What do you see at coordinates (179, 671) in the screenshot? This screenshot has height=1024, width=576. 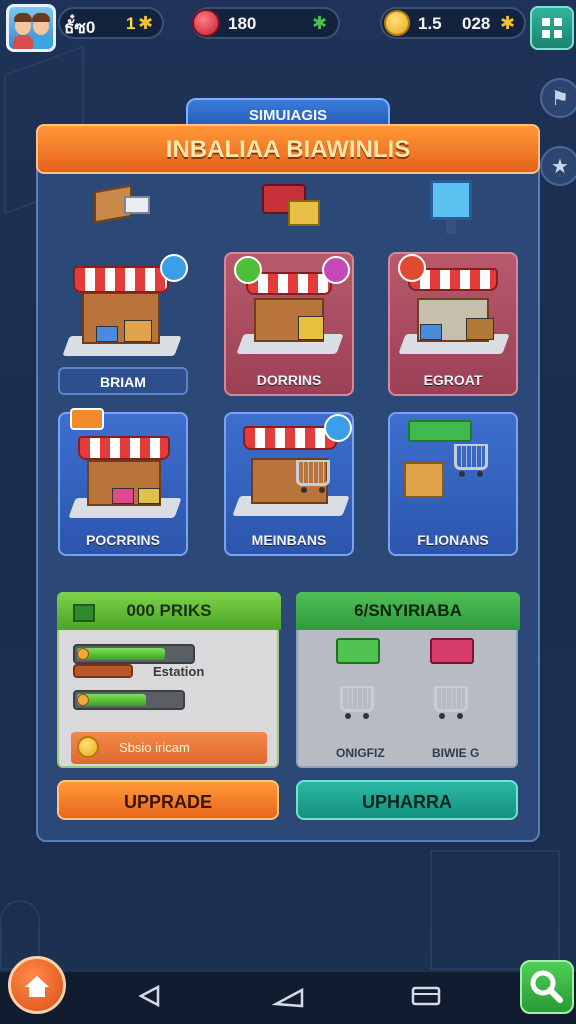 I see `bar-label: Estation` at bounding box center [179, 671].